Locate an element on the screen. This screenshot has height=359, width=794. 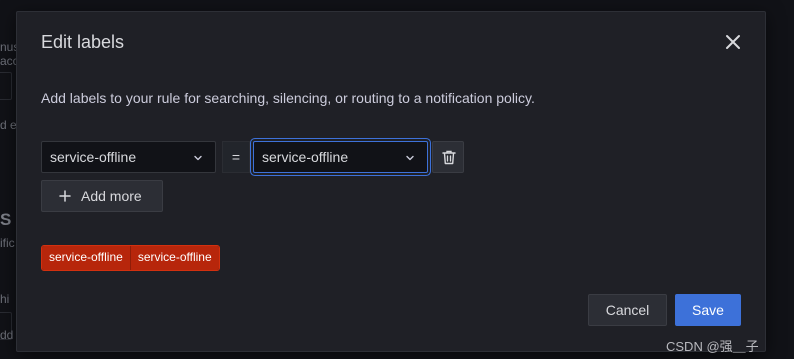
label-value-value: service-offline is located at coordinates (305, 157).